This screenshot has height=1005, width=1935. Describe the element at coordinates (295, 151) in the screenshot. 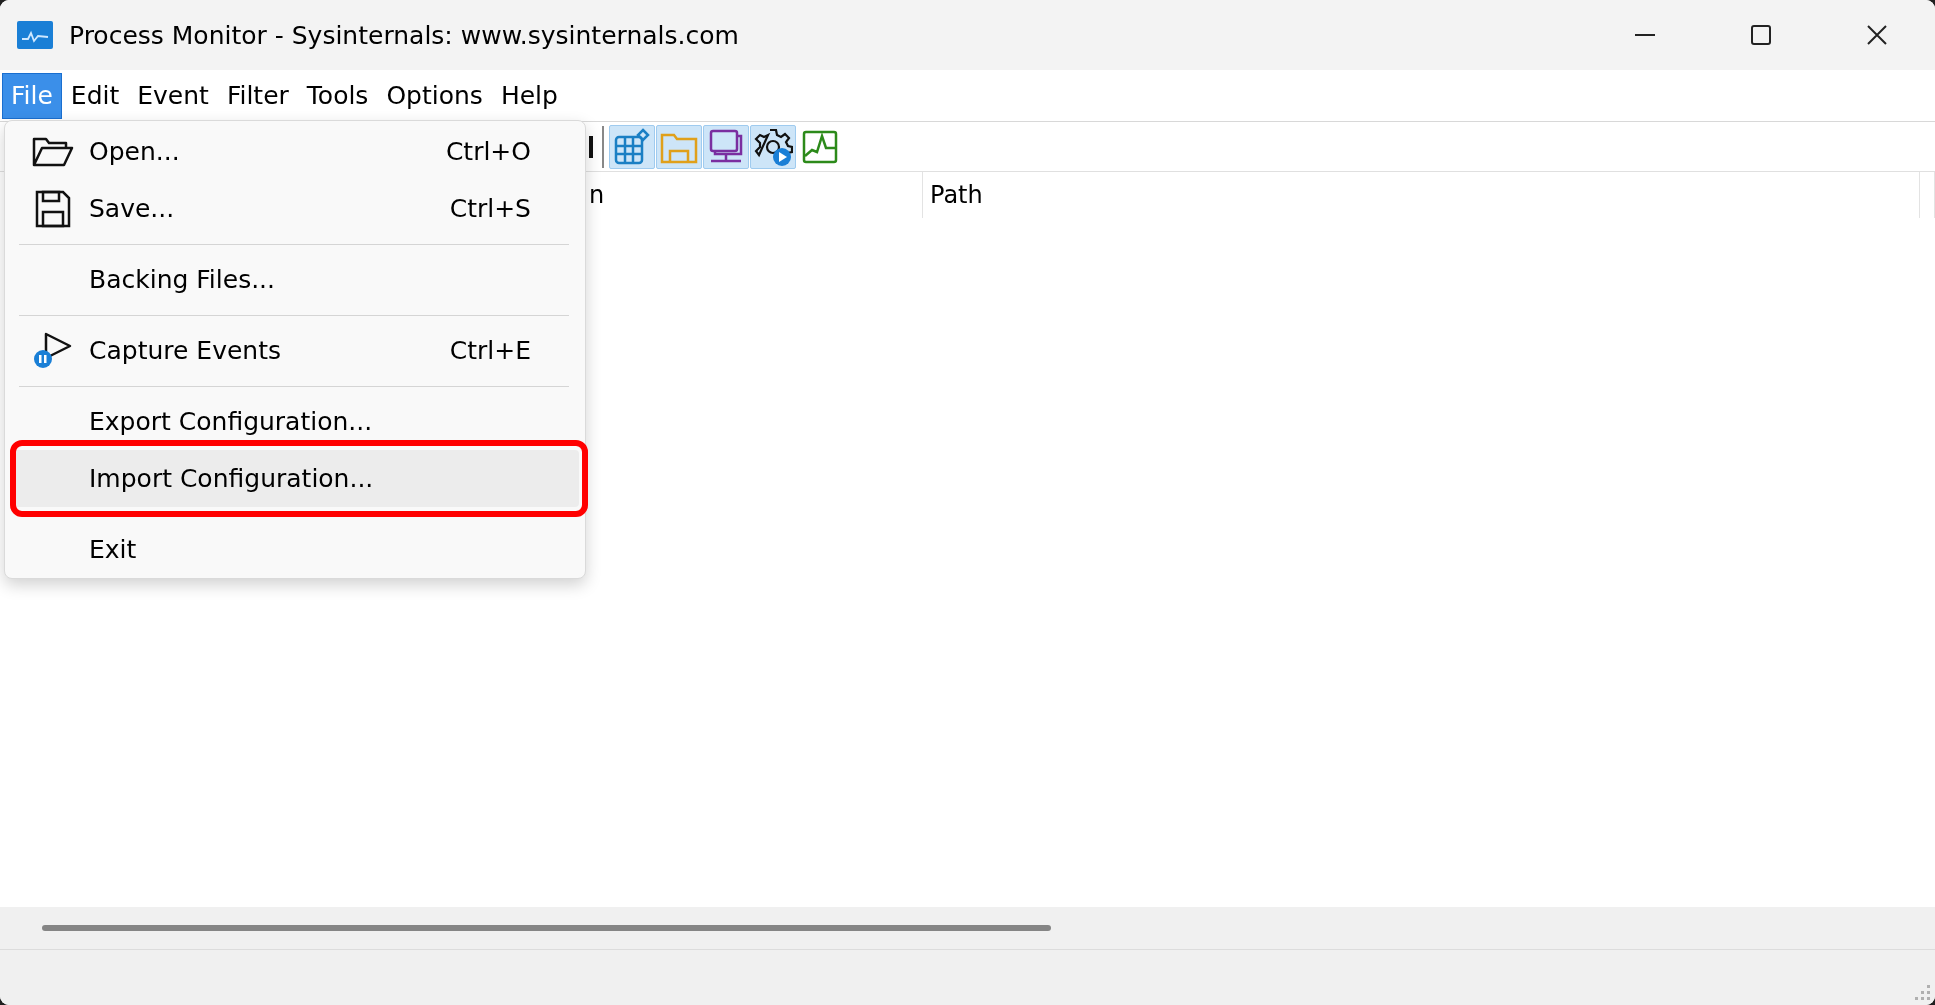

I see `menu-option: Open... Ctrl+O` at that location.